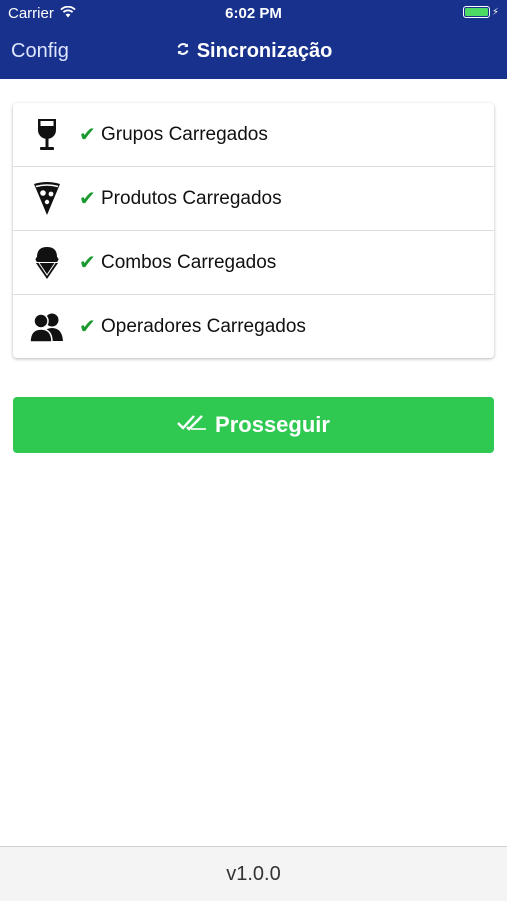 This screenshot has width=507, height=901. I want to click on list-item: ✔ Combos Carregados, so click(253, 263).